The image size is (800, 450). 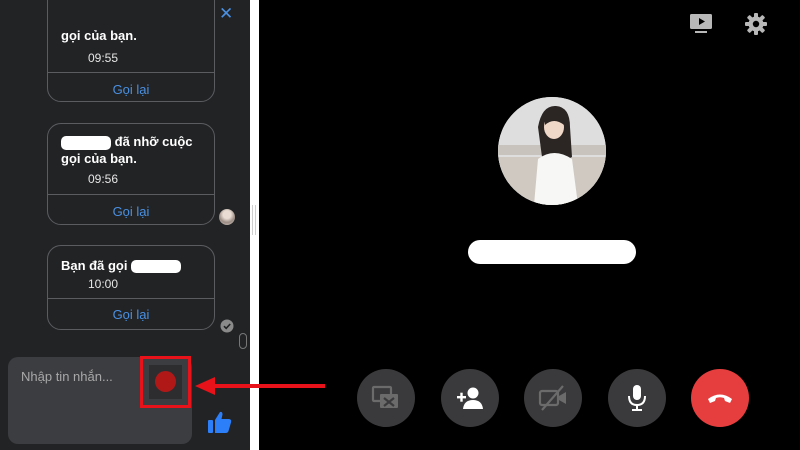 I want to click on add-person-button, so click(x=470, y=398).